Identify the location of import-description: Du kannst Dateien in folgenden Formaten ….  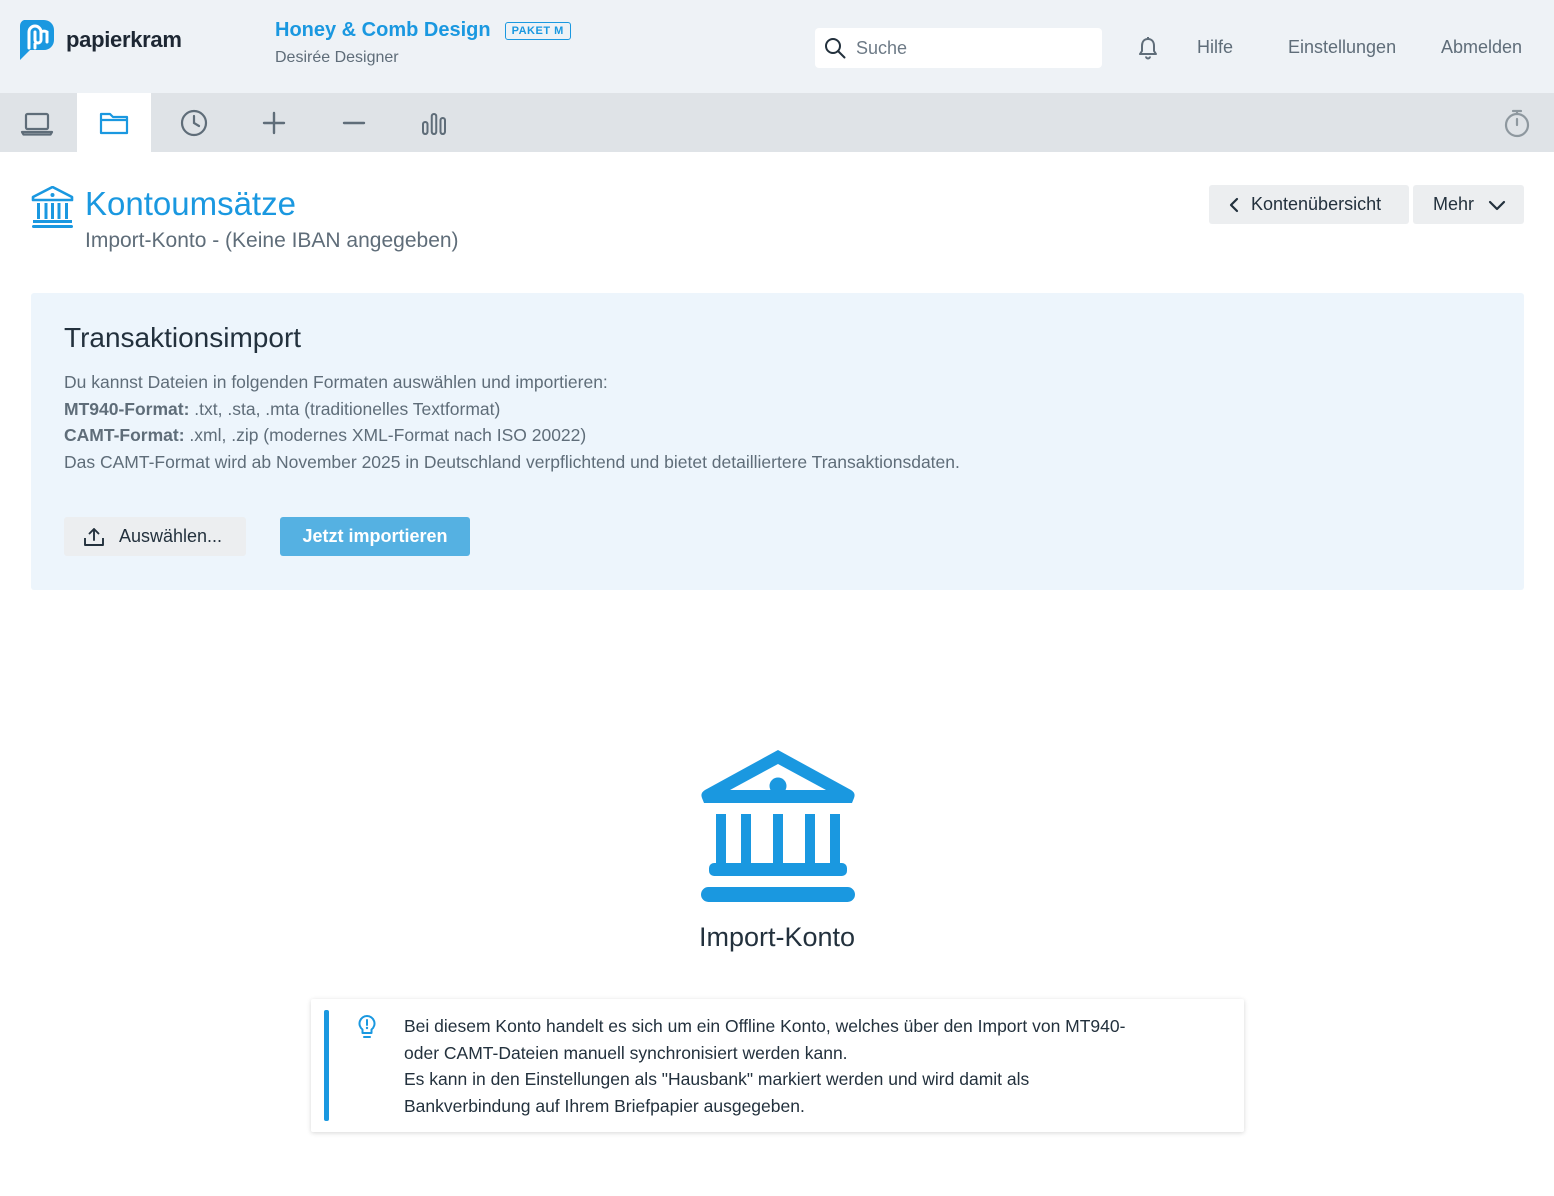
(512, 422).